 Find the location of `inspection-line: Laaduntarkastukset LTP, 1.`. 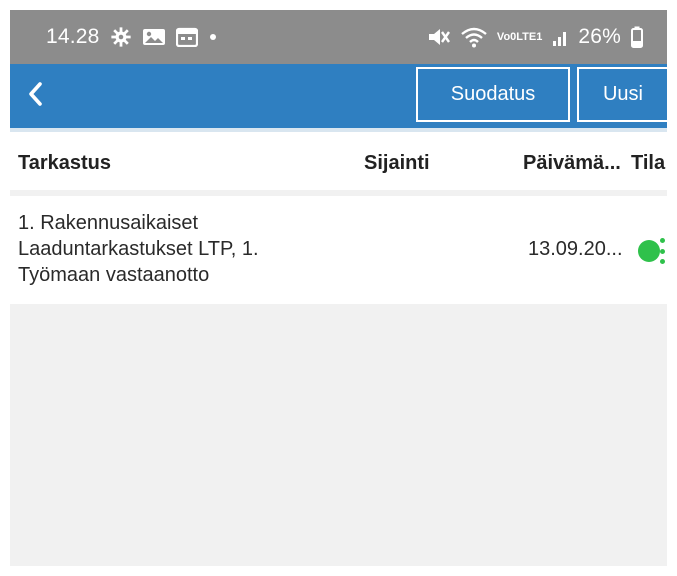

inspection-line: Laaduntarkastukset LTP, 1. is located at coordinates (138, 249).